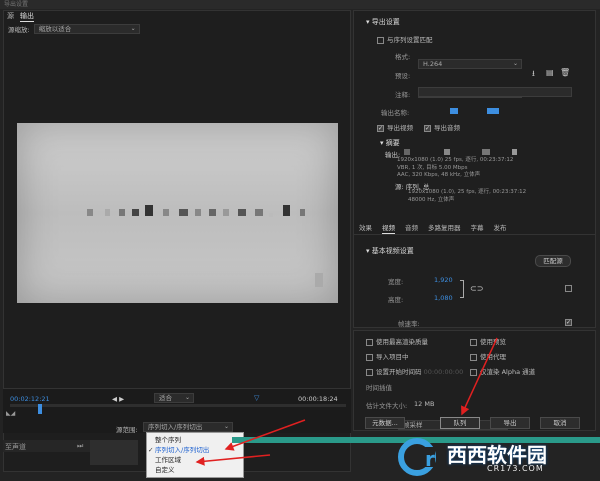 The image size is (600, 481). What do you see at coordinates (15, 447) in the screenshot?
I see `audio-channel-label: 至声道` at bounding box center [15, 447].